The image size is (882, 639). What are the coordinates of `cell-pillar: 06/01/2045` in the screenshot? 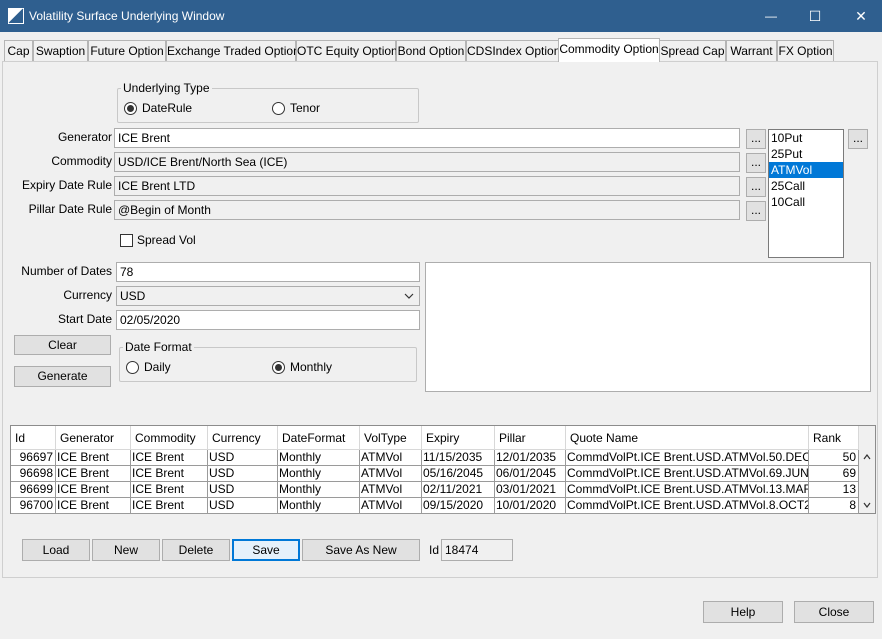 It's located at (530, 474).